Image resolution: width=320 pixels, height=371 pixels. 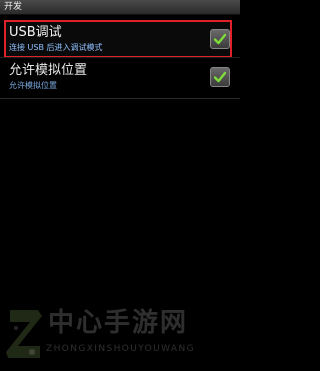 What do you see at coordinates (120, 98) in the screenshot?
I see `divider` at bounding box center [120, 98].